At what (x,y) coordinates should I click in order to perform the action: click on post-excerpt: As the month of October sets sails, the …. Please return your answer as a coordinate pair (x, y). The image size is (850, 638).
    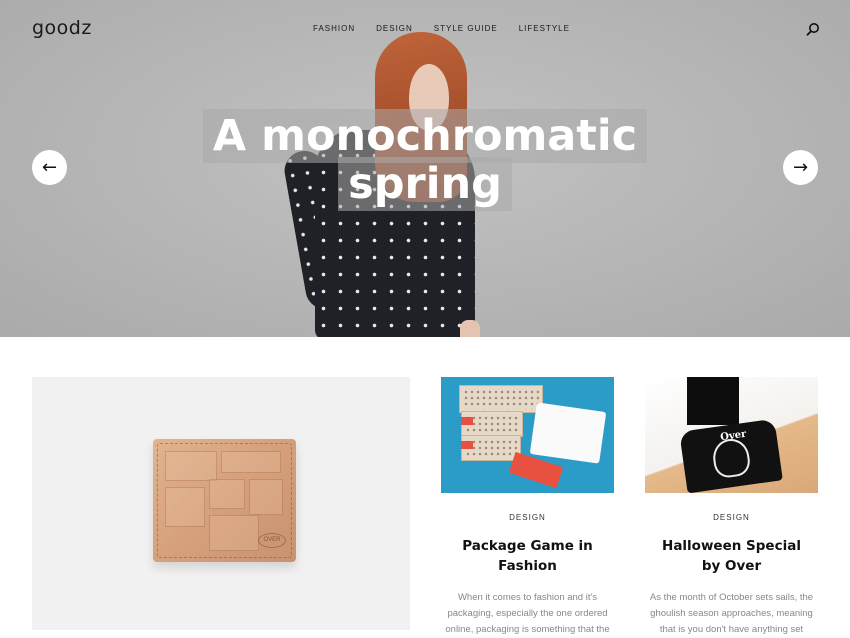
    Looking at the image, I should click on (731, 613).